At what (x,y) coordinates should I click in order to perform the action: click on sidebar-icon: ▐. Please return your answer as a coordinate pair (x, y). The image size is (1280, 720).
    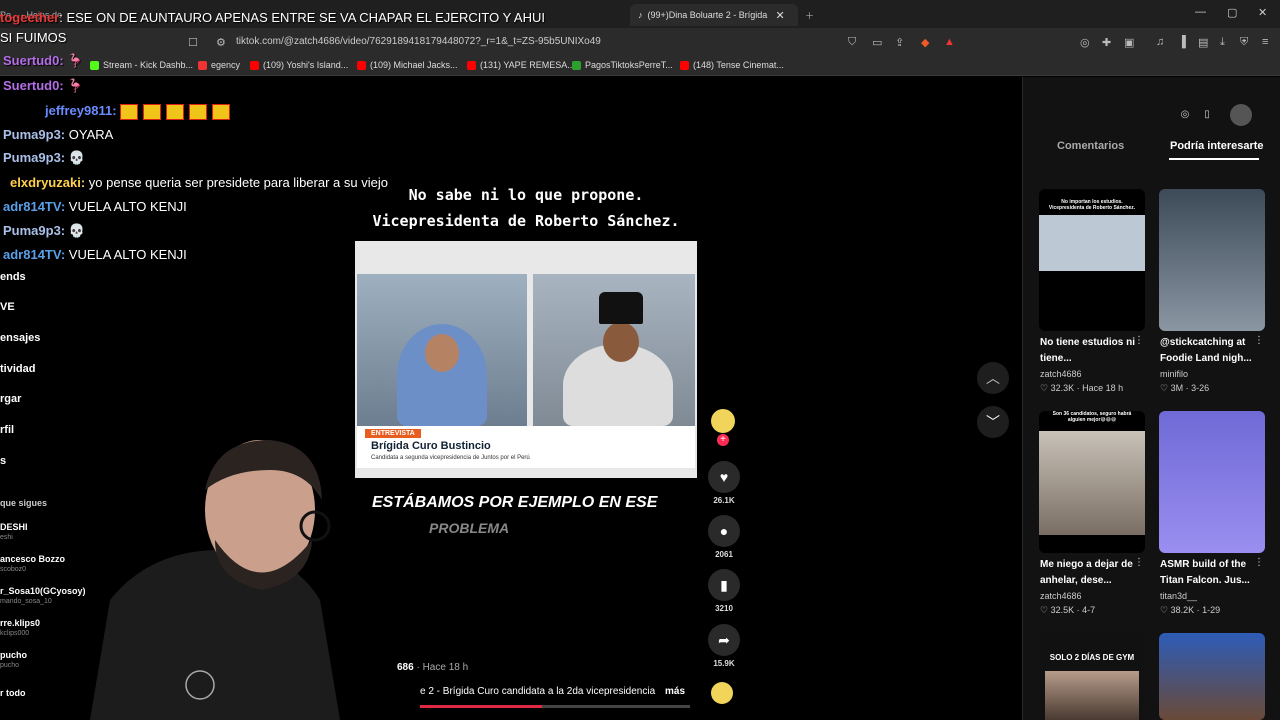
    Looking at the image, I should click on (1182, 42).